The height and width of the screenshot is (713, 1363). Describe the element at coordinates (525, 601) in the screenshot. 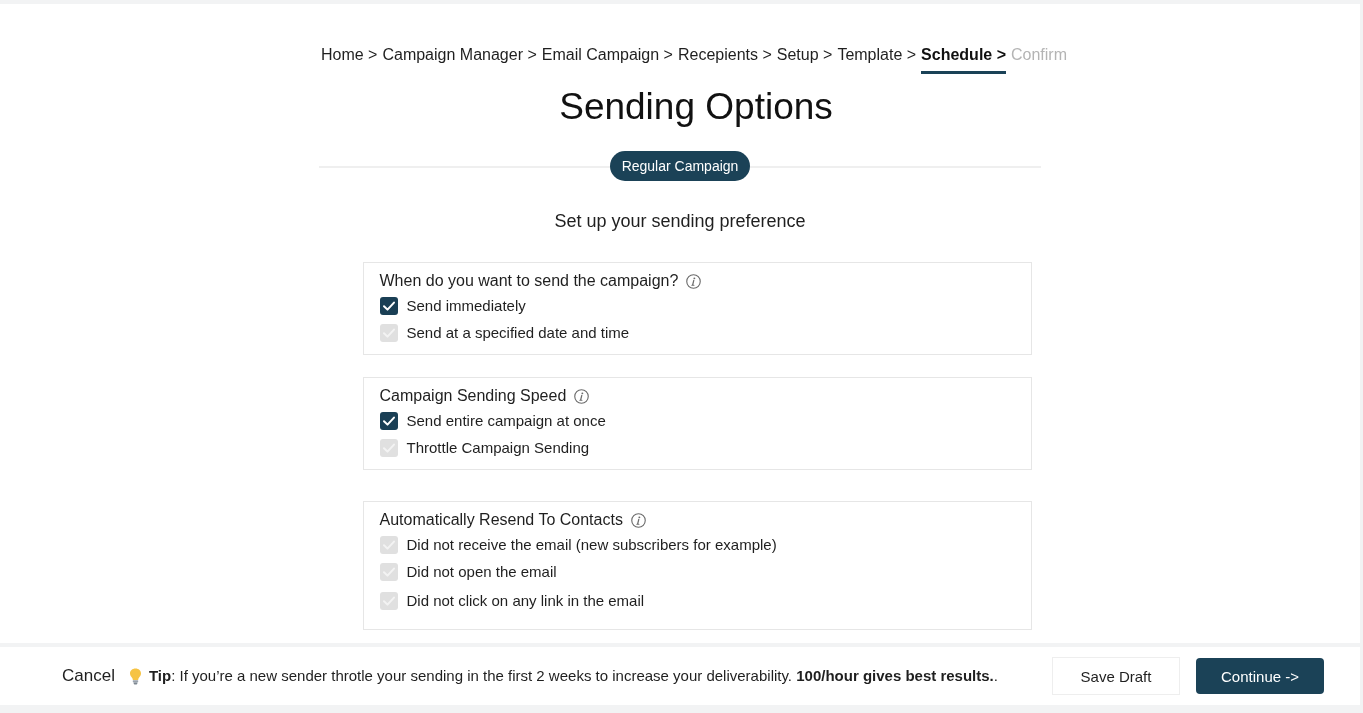

I see `option-label: Did not click on any link in the email` at that location.